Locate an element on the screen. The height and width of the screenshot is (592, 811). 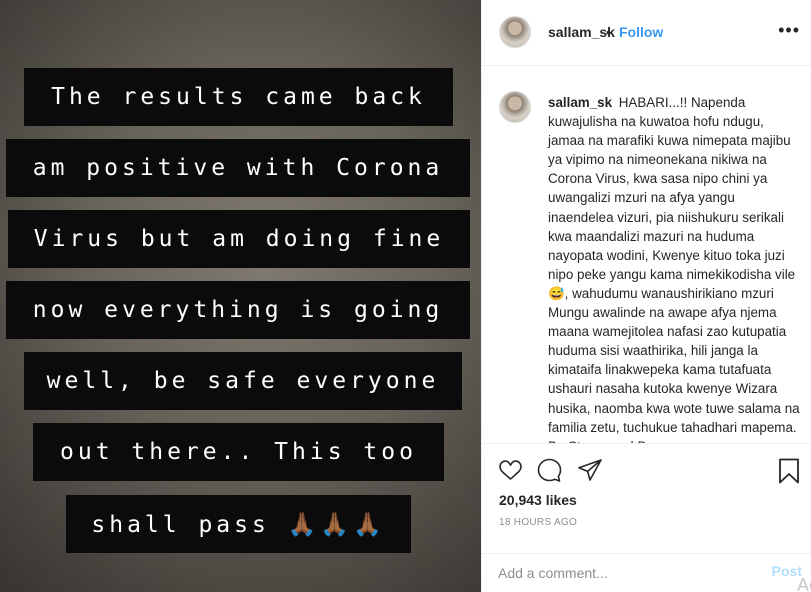
add-comment-bar: Post Ac is located at coordinates (646, 572).